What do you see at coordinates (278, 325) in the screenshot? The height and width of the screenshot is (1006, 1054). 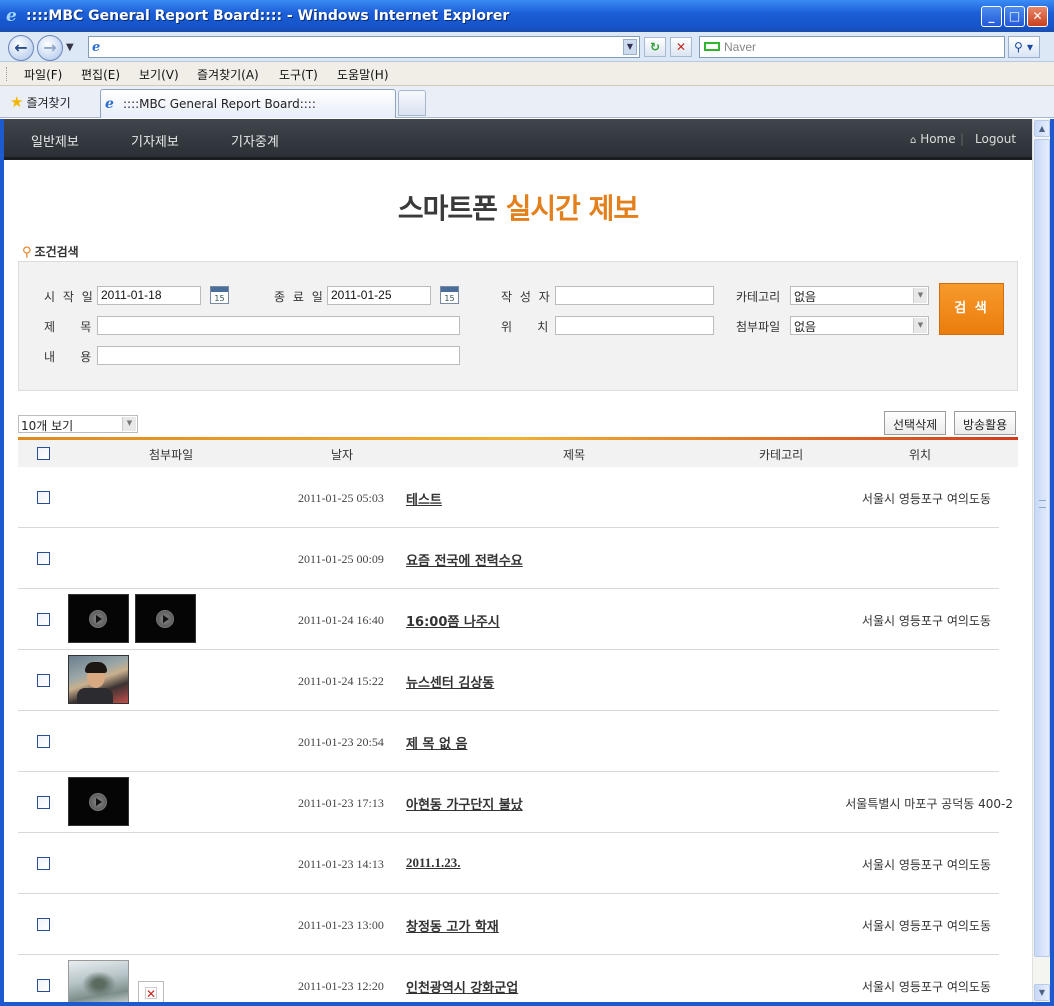 I see `subject-input` at bounding box center [278, 325].